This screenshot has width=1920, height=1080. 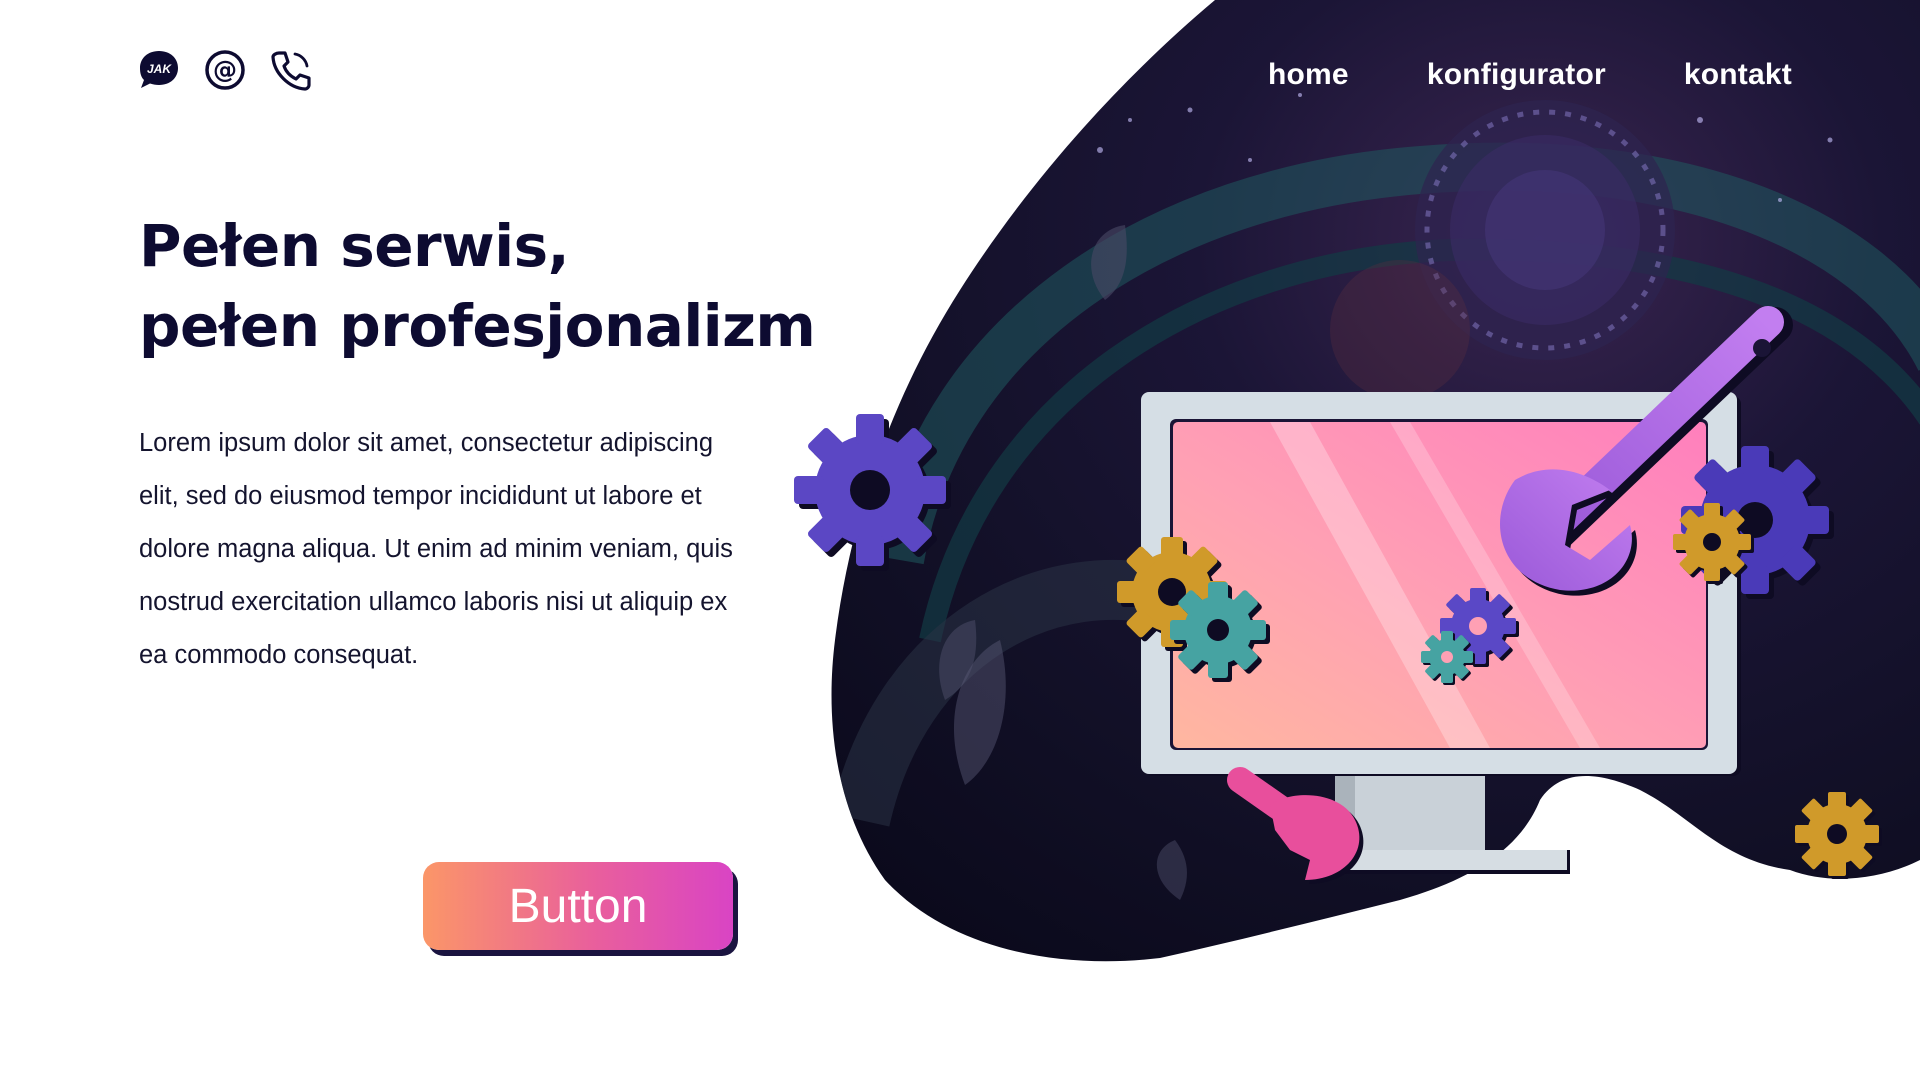 I want to click on hero-title-line1: Pełen serwis,, so click(x=354, y=246).